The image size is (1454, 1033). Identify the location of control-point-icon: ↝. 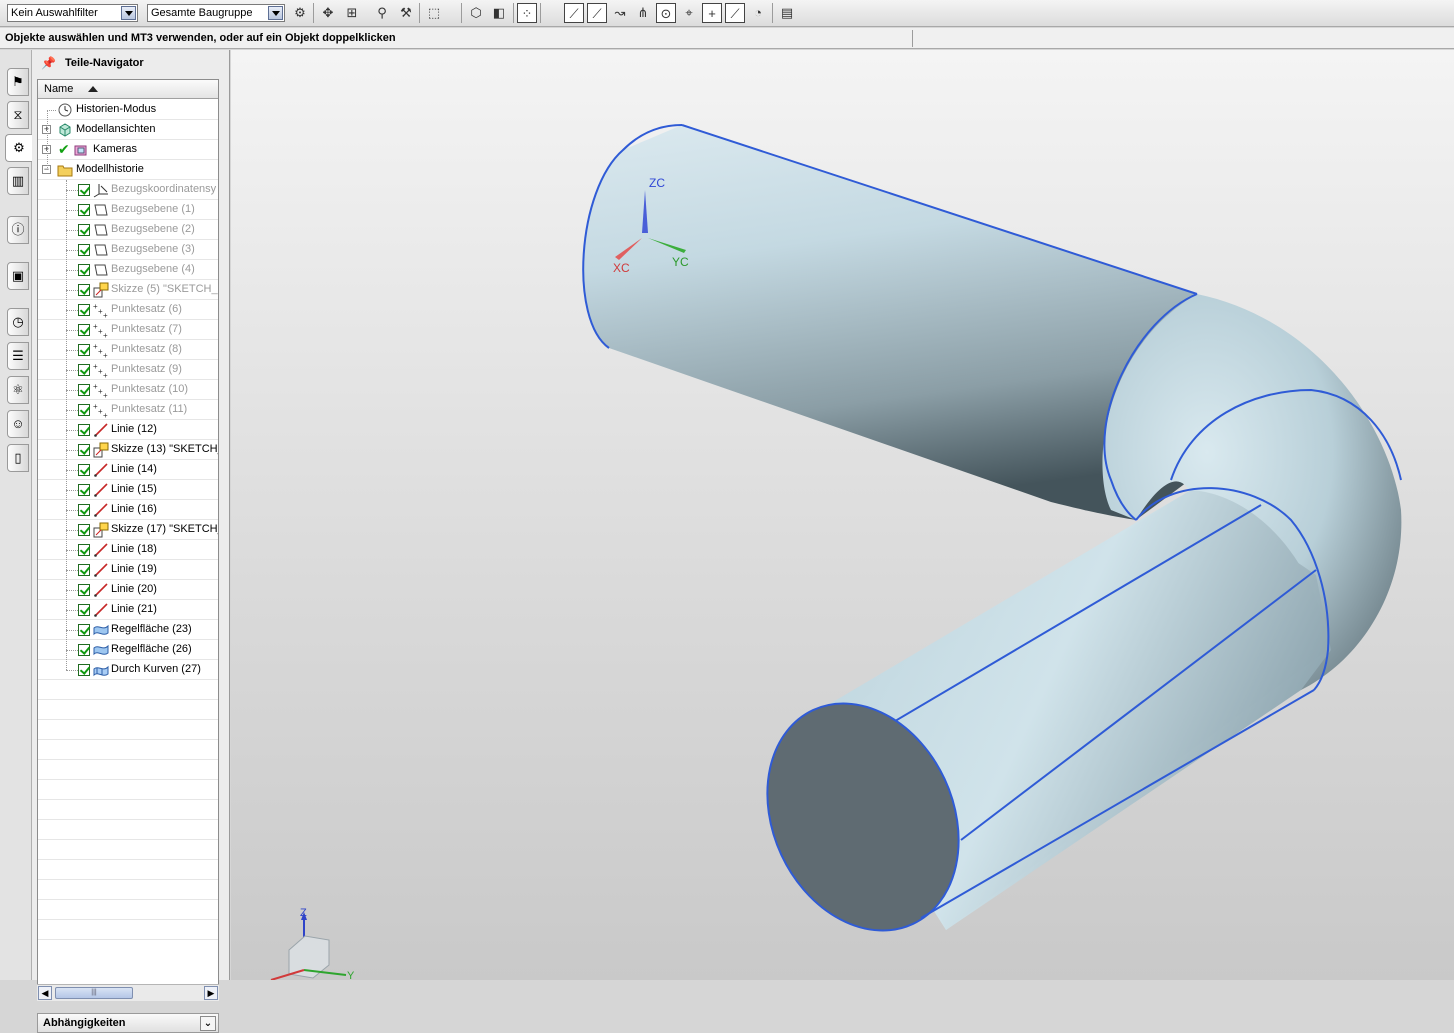
(620, 13).